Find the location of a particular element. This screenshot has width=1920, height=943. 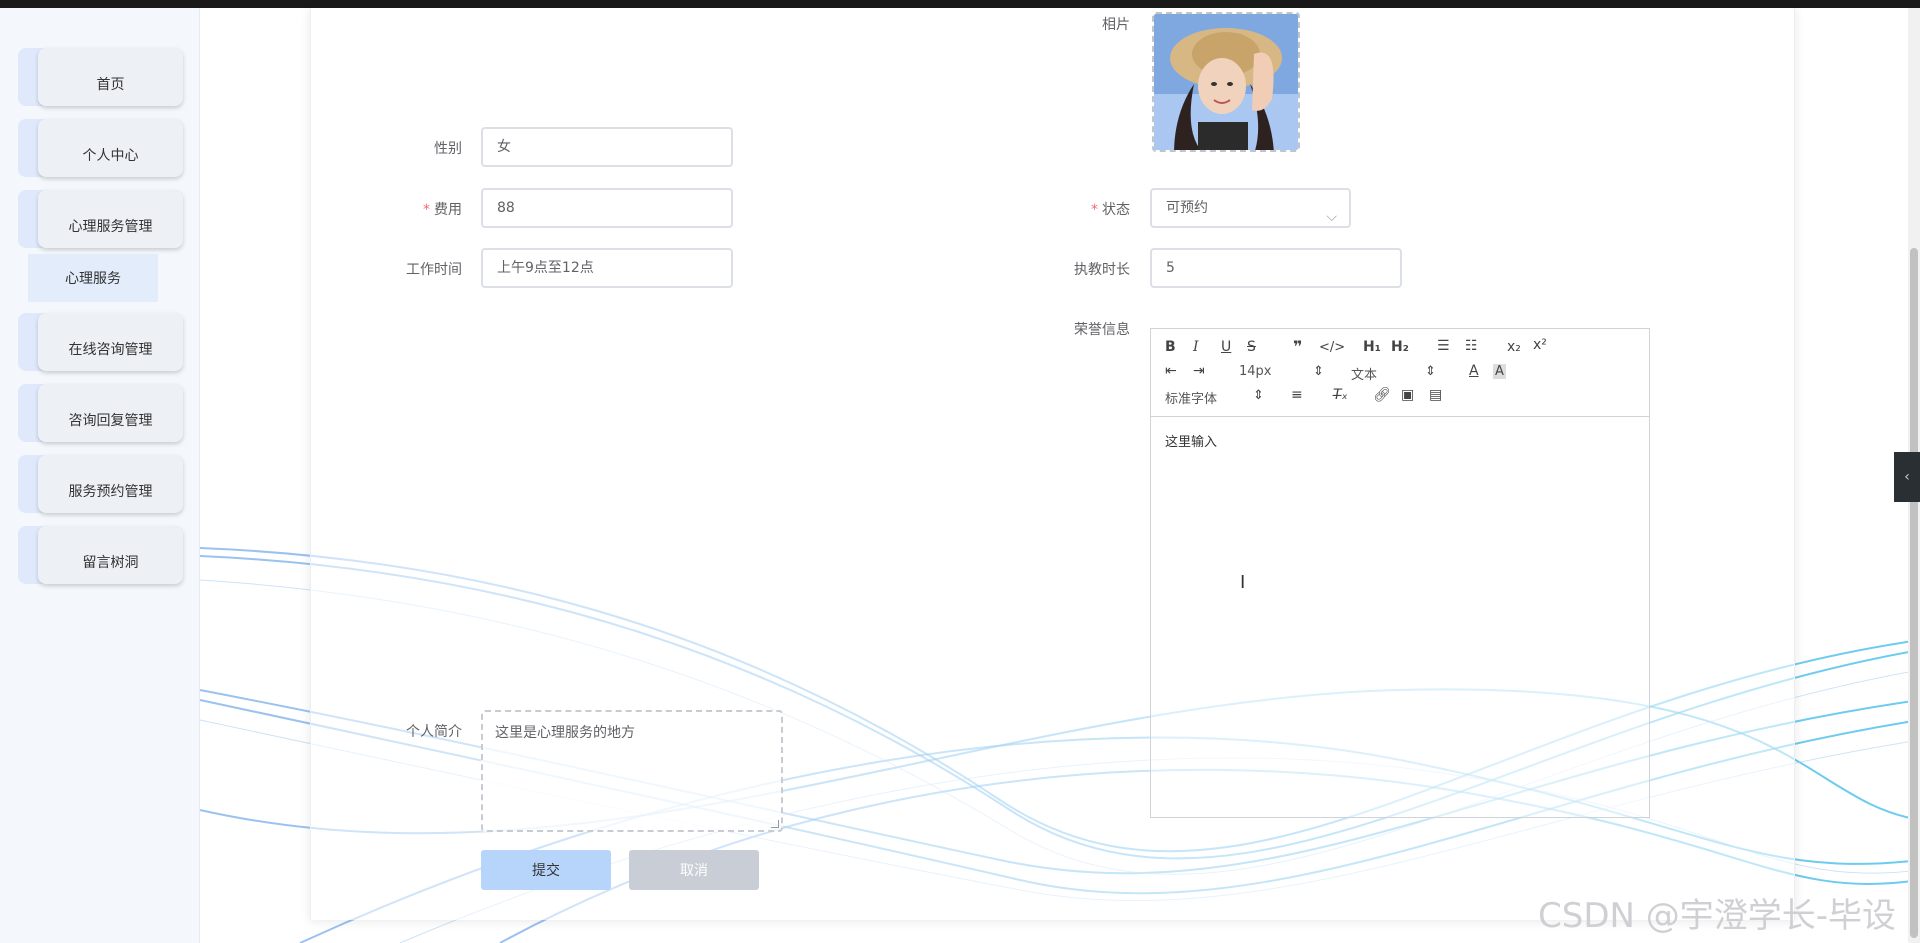

sidebar-item-label: 服务预约管理 is located at coordinates (110, 492).